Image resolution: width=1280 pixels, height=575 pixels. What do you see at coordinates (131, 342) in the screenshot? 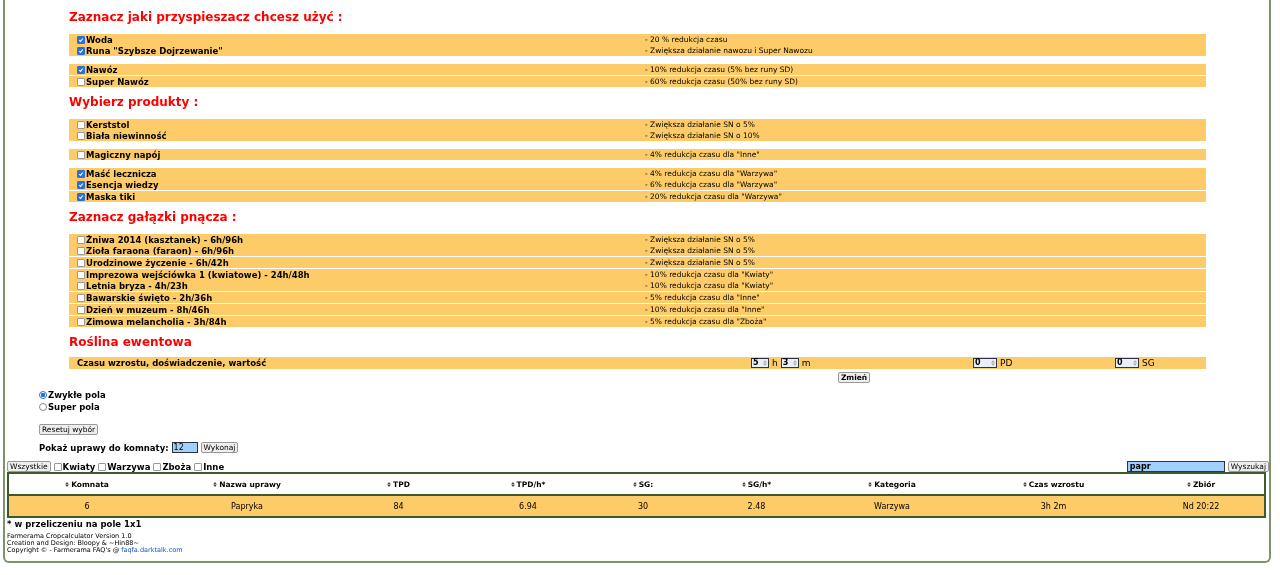
I see `section-heading: Roślina ewentowa` at bounding box center [131, 342].